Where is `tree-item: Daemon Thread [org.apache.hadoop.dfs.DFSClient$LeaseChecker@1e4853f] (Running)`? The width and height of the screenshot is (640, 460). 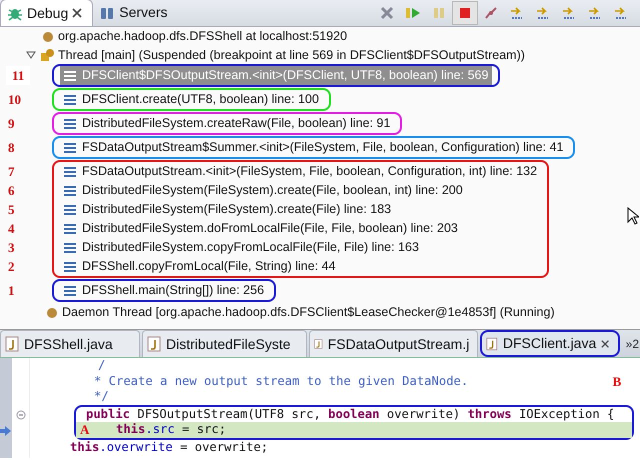
tree-item: Daemon Thread [org.apache.hadoop.dfs.DFSClient$LeaseChecker@1e4853f] (Running) is located at coordinates (308, 312).